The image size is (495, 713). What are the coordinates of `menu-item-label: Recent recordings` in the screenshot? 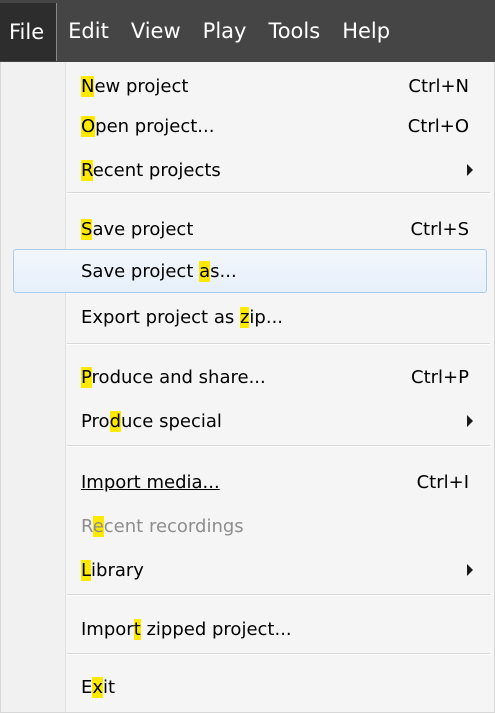 It's located at (162, 526).